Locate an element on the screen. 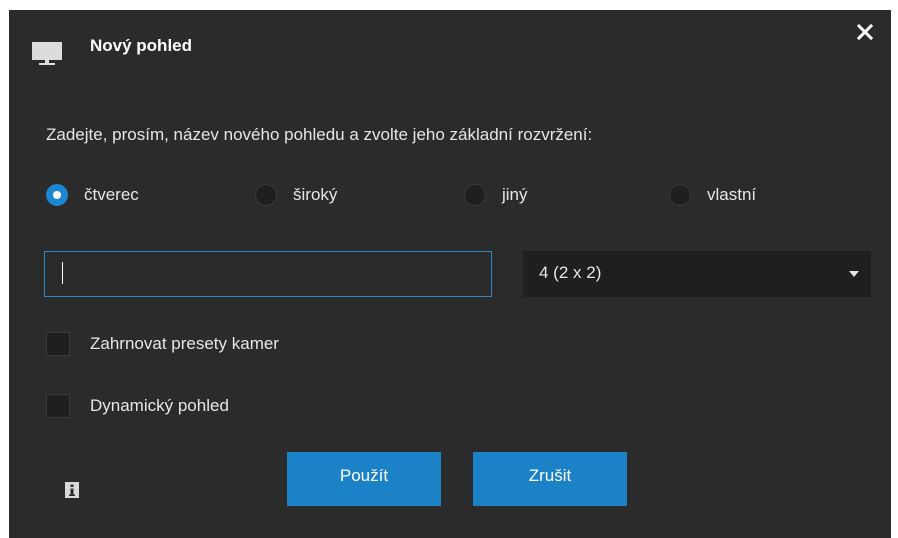 Image resolution: width=898 pixels, height=538 pixels. apply-button-label: Použít is located at coordinates (364, 475).